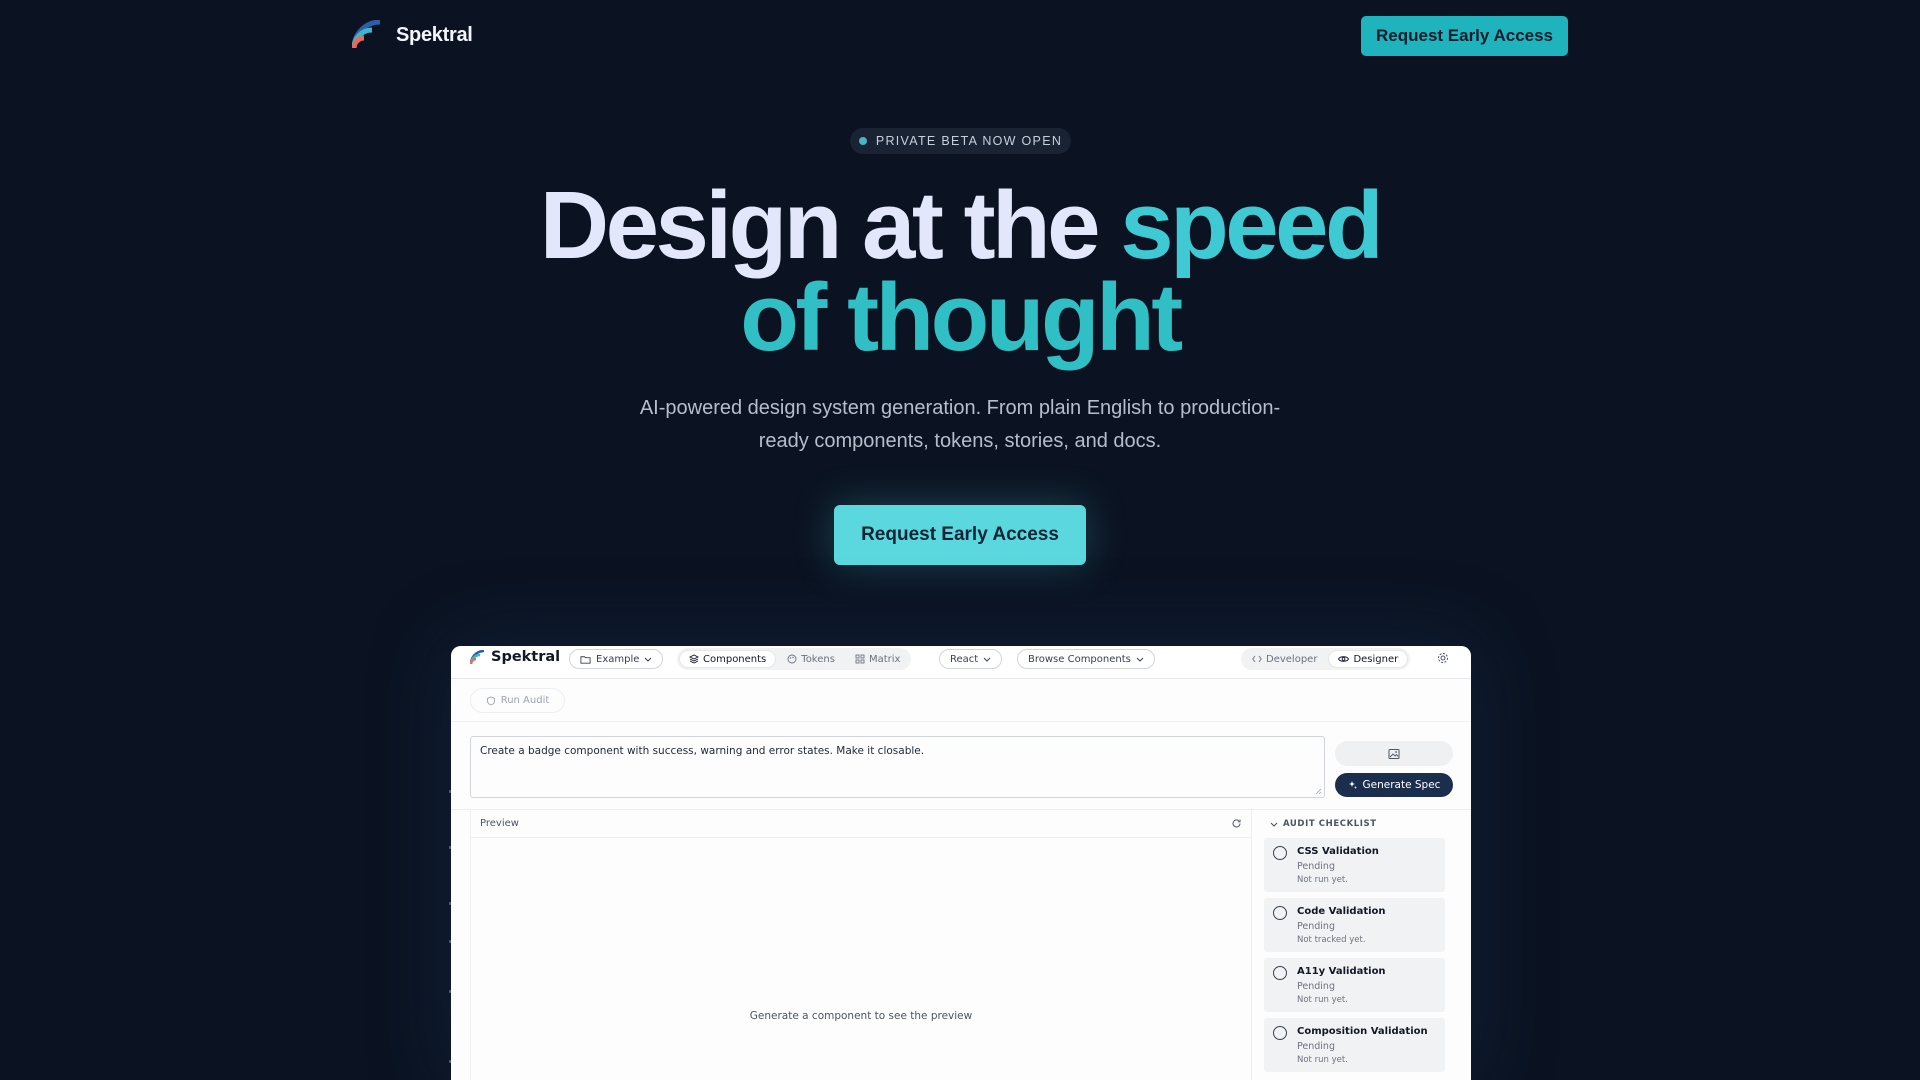 The image size is (1920, 1080). Describe the element at coordinates (860, 659) in the screenshot. I see `grid-icon` at that location.